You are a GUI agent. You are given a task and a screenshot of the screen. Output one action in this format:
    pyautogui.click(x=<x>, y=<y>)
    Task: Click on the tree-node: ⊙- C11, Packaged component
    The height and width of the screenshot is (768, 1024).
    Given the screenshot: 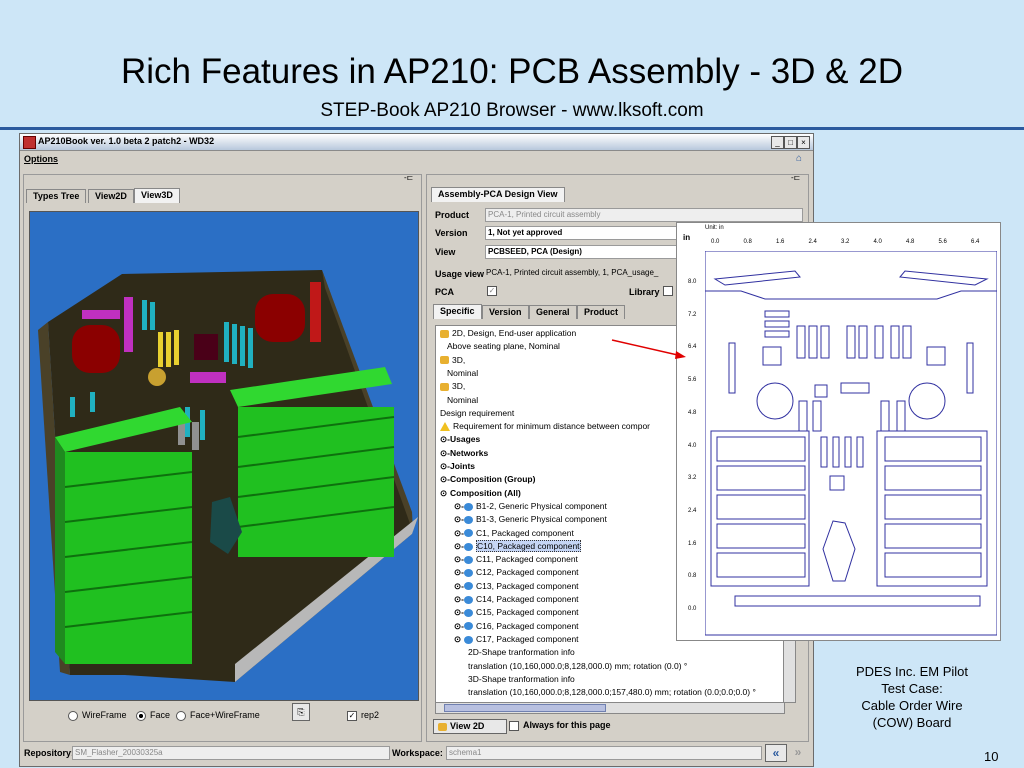 What is the action you would take?
    pyautogui.click(x=516, y=559)
    